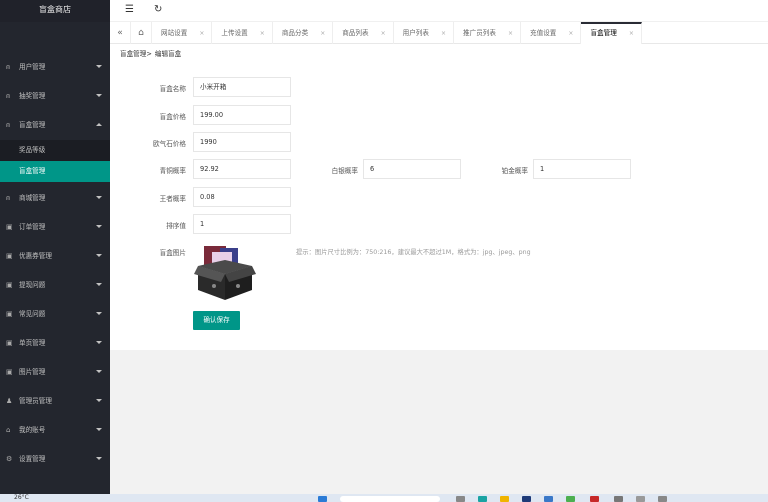  Describe the element at coordinates (55, 150) in the screenshot. I see `sidebar-subitem-prize-level: 奖品等级` at that location.